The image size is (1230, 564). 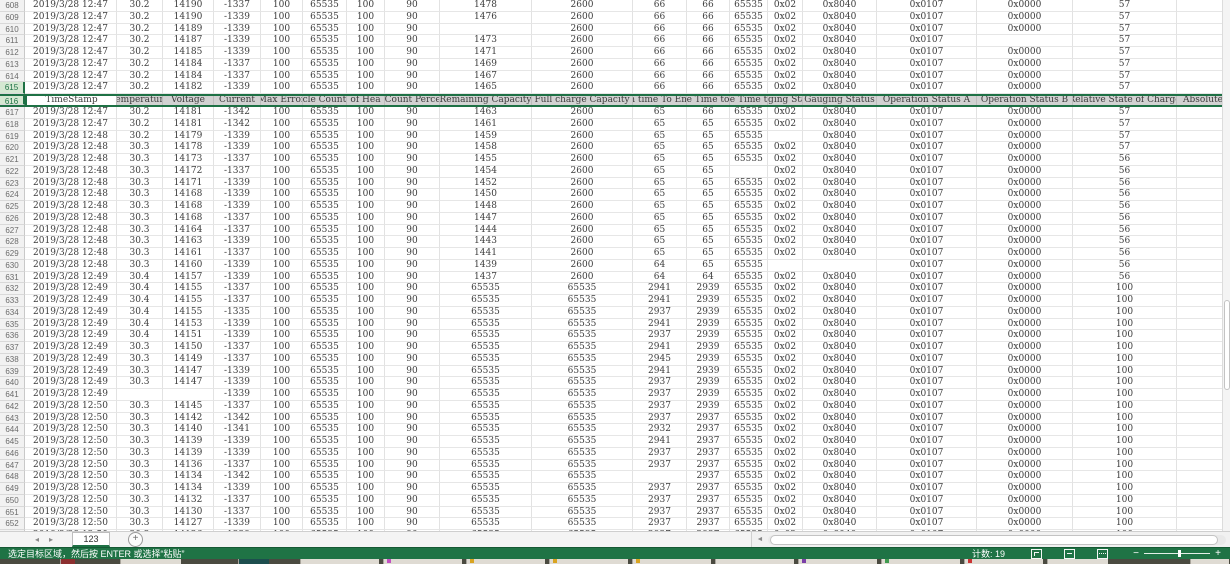 I want to click on cell: 1455, so click(x=486, y=160).